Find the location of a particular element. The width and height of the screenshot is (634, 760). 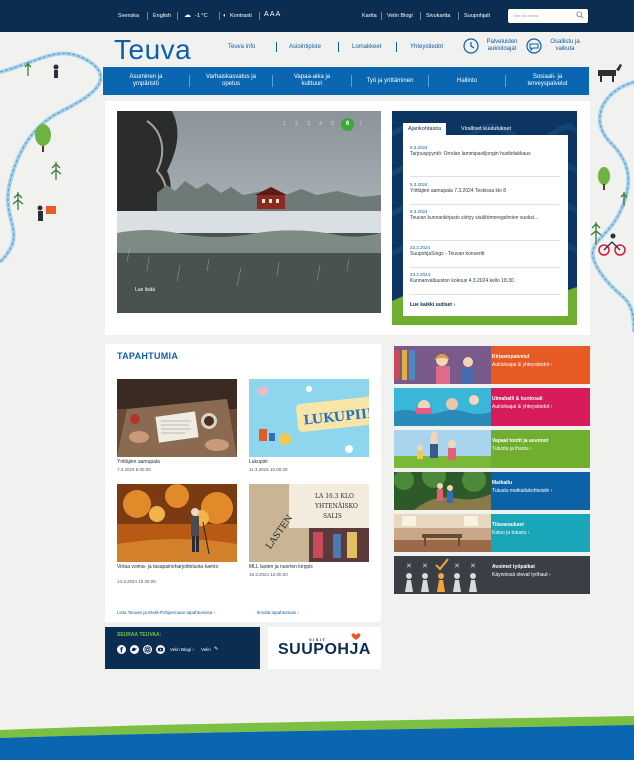

news-title: SuupohjaSings - Teuvan konsertit is located at coordinates (447, 254).